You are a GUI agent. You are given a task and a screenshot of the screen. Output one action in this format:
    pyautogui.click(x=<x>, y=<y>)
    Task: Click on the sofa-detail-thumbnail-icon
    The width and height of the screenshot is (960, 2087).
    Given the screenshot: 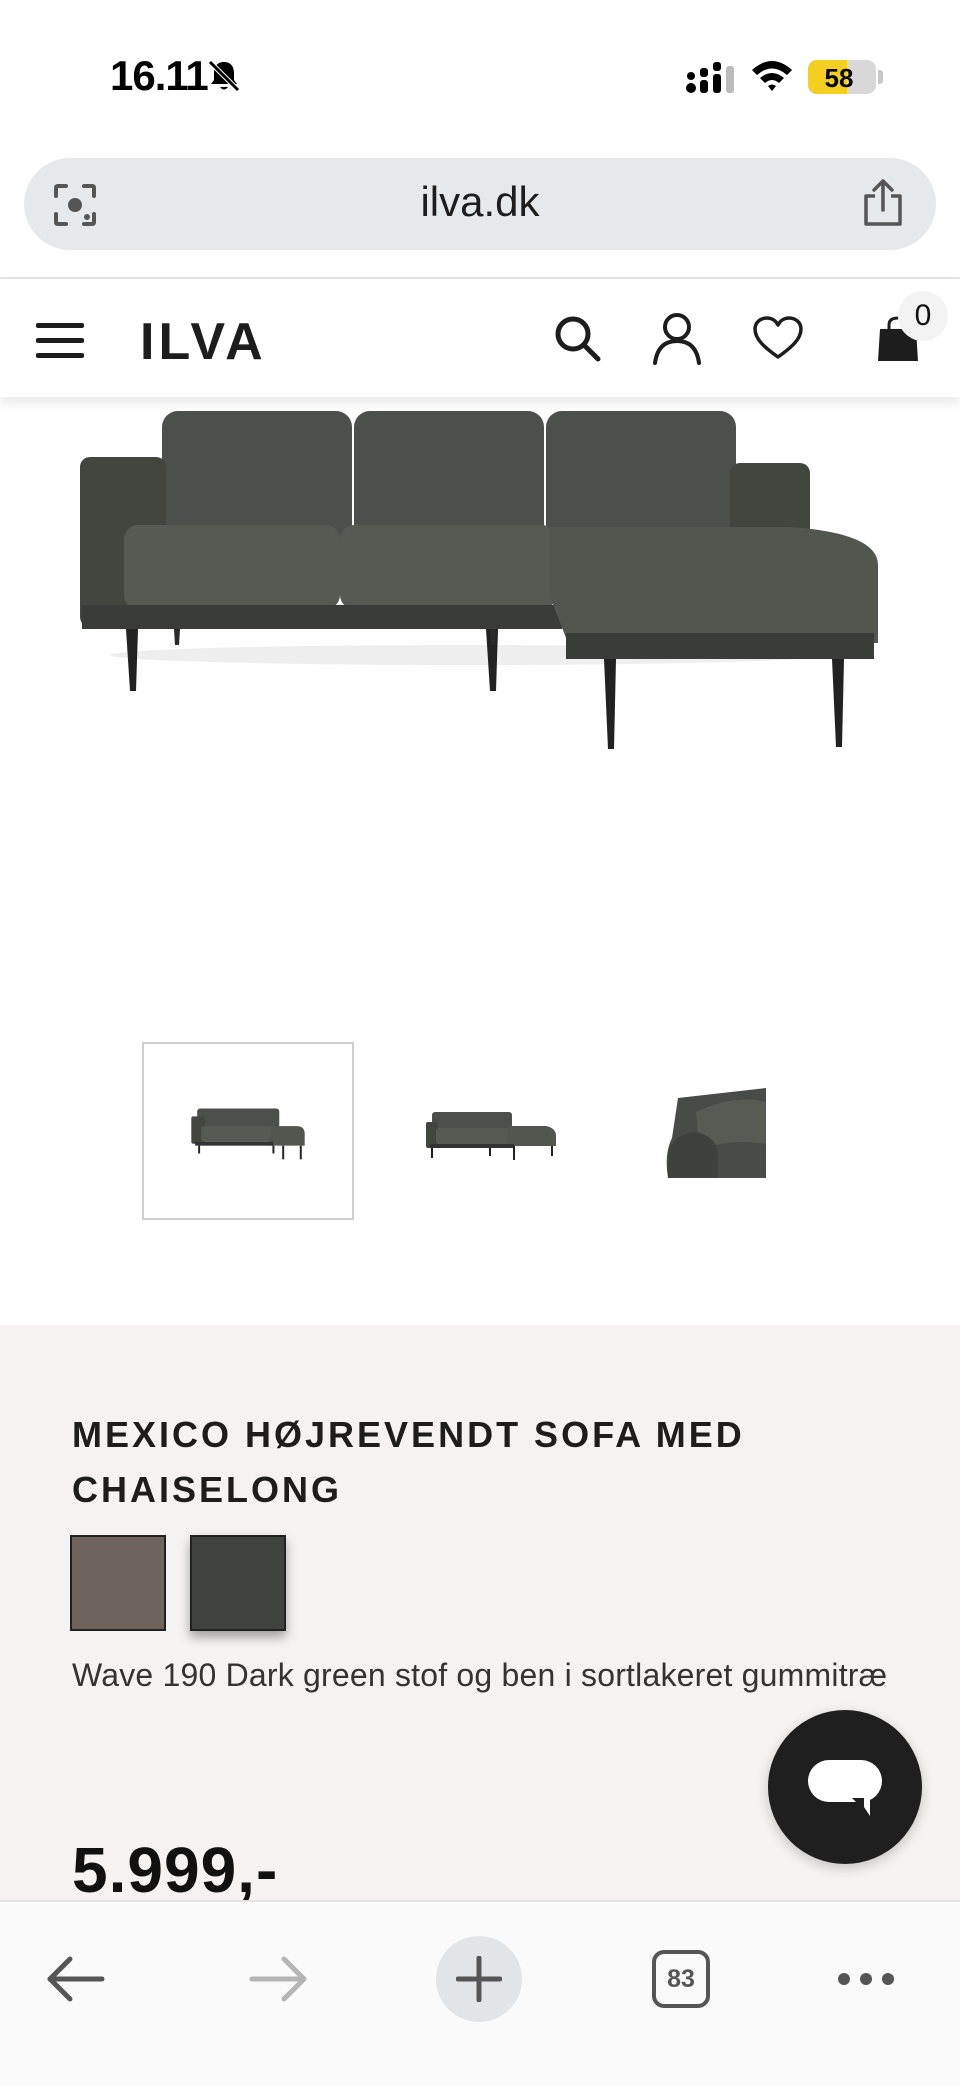 What is the action you would take?
    pyautogui.click(x=716, y=1133)
    